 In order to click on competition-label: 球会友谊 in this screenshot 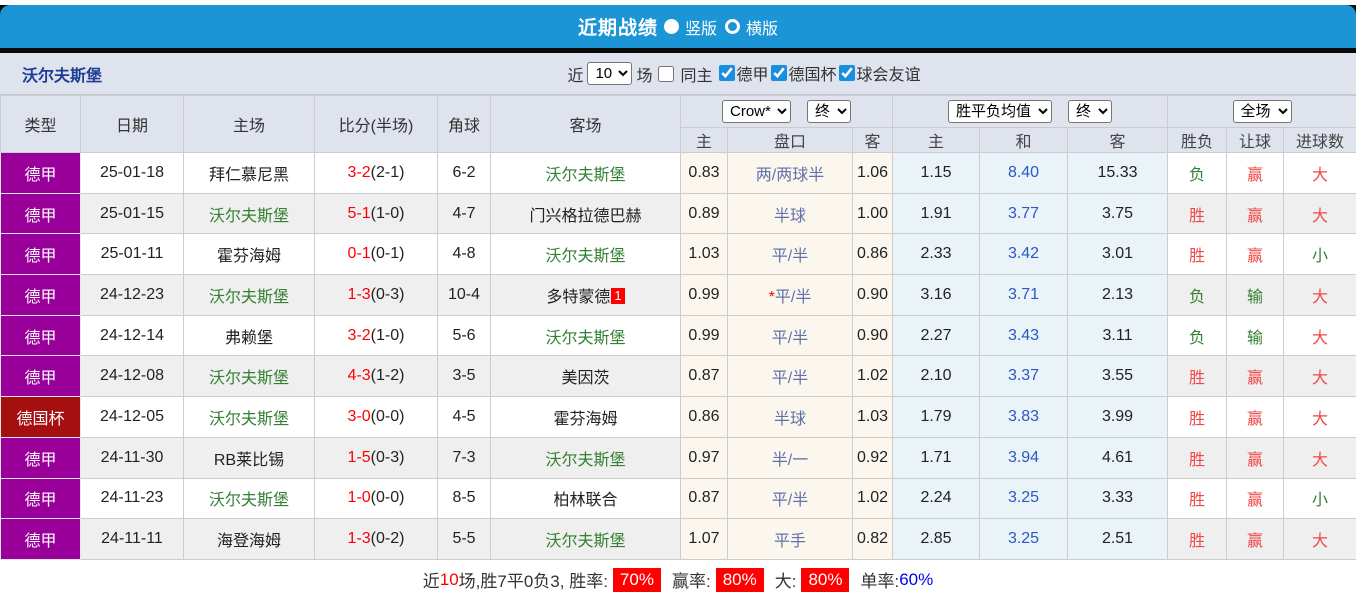, I will do `click(889, 73)`.